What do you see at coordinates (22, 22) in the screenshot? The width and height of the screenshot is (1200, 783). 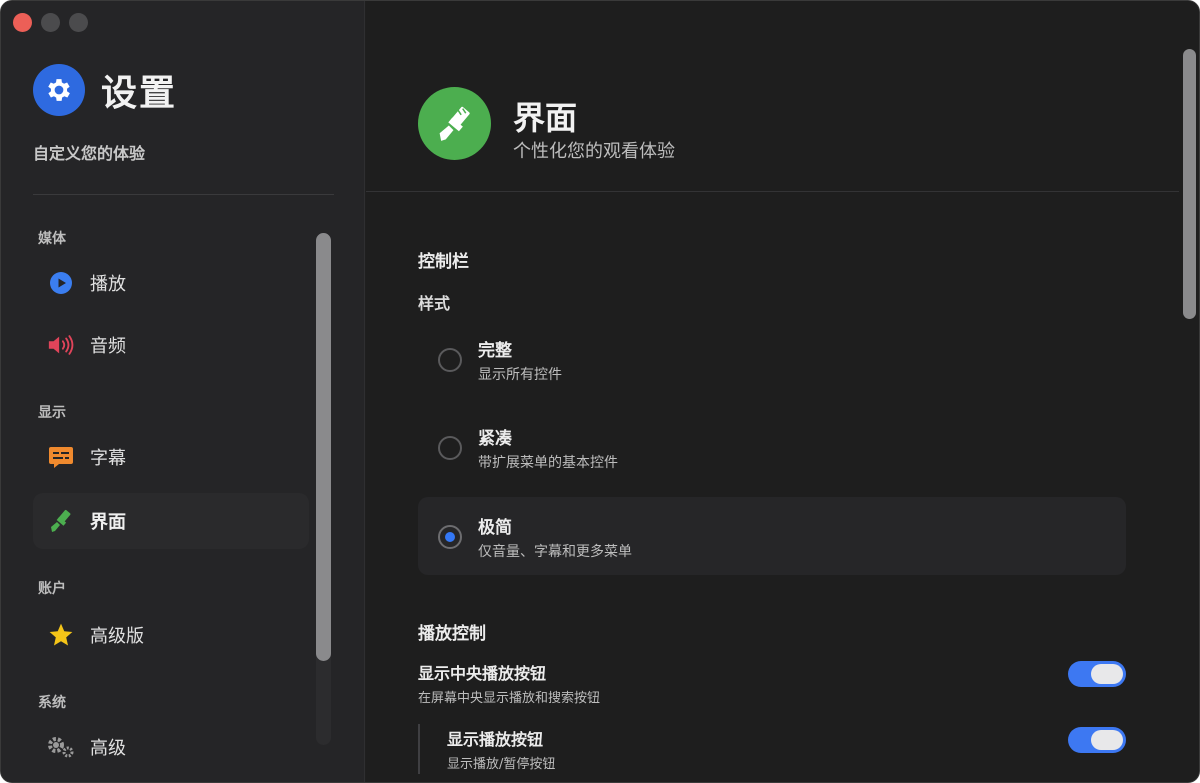 I see `close-window-button` at bounding box center [22, 22].